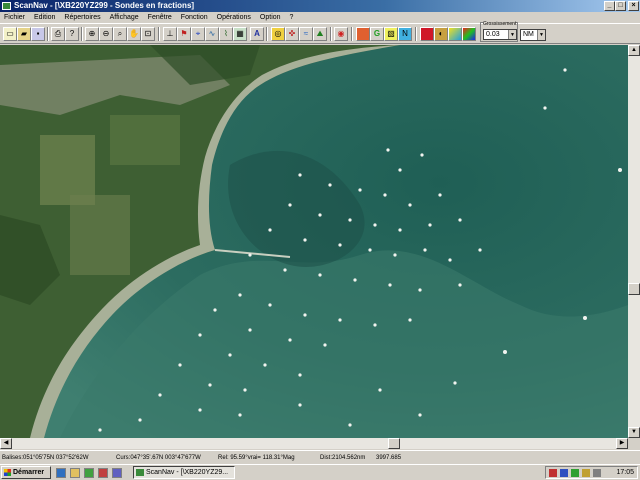 The image size is (640, 480). Describe the element at coordinates (148, 34) in the screenshot. I see `full-view-icon: ⊡` at that location.